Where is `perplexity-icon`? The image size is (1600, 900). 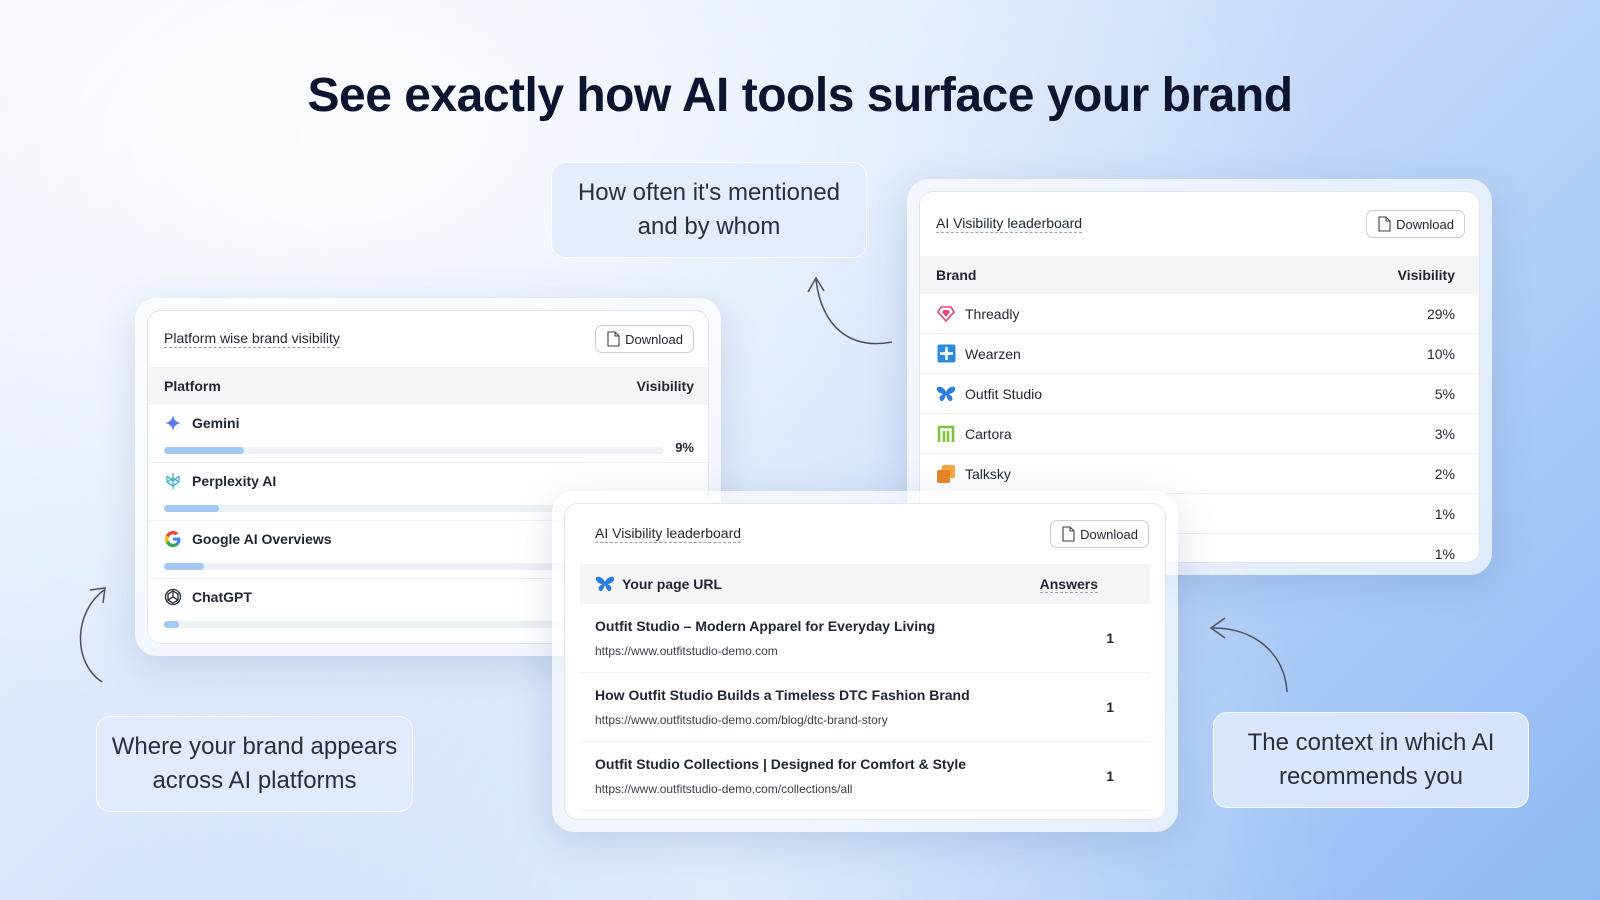 perplexity-icon is located at coordinates (173, 481).